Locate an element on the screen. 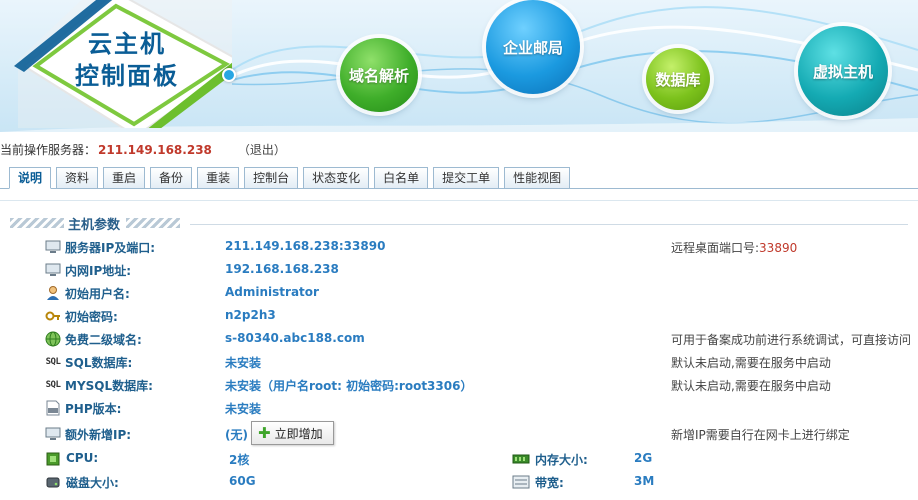 The image size is (918, 500). logo: 云主机 控制面板 is located at coordinates (125, 66).